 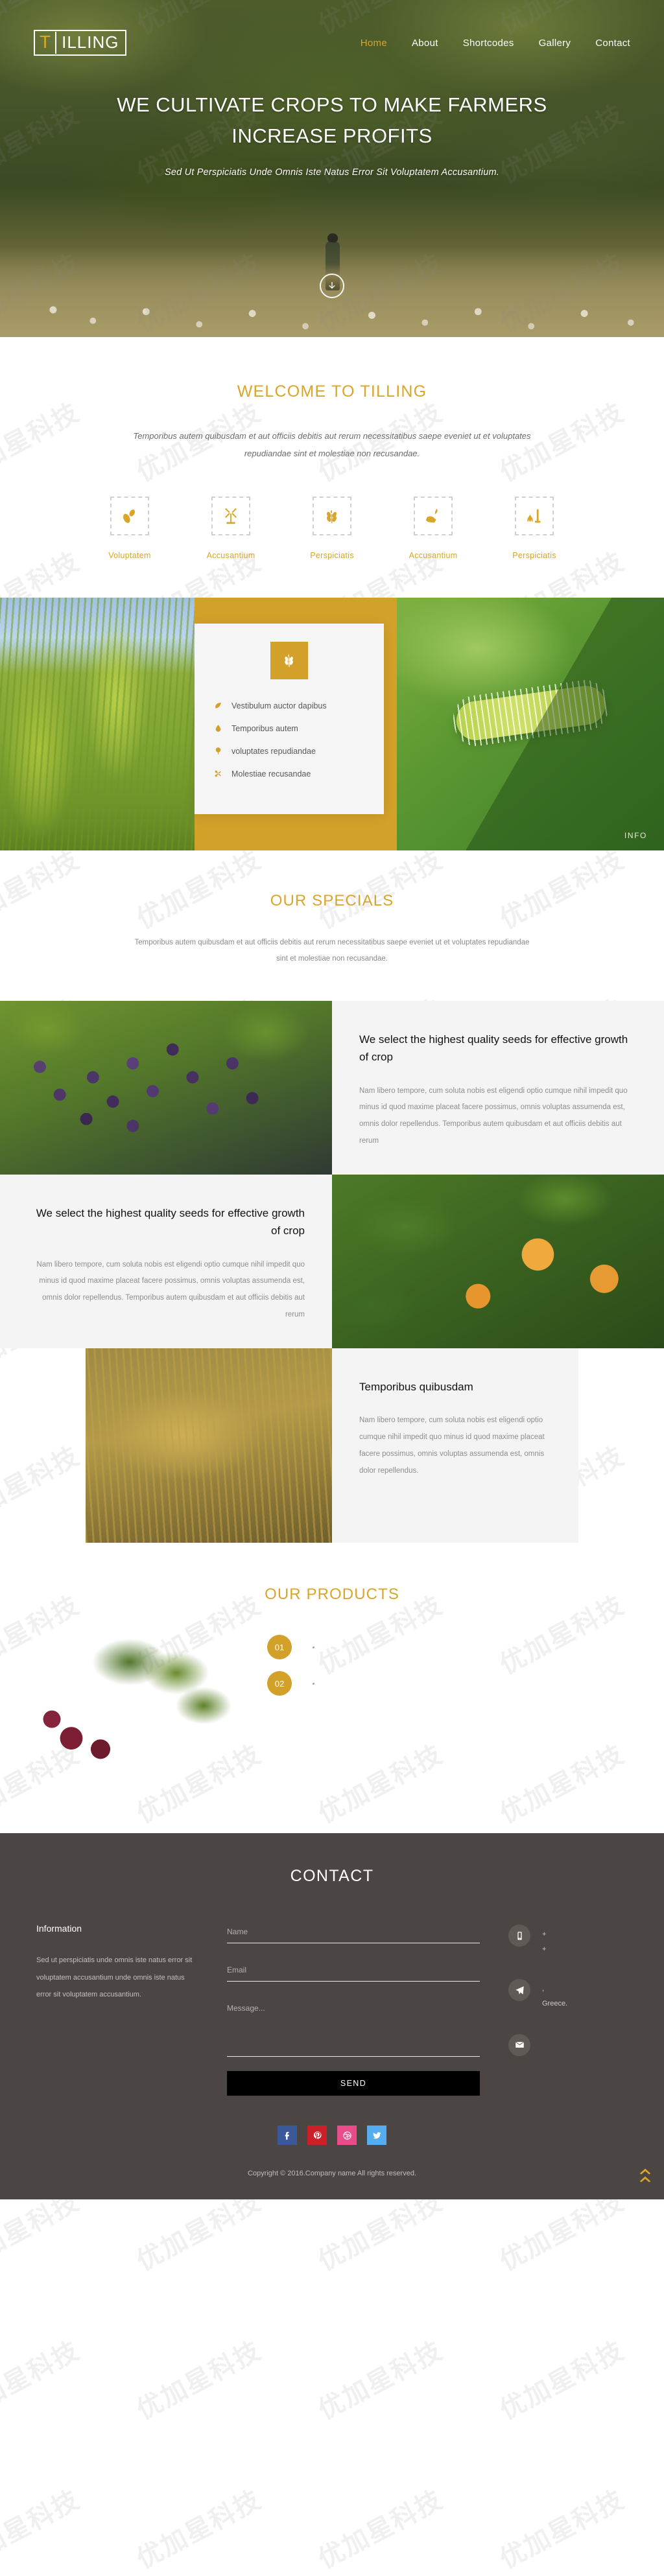 I want to click on contact-details: + + , Greece., so click(x=563, y=2009).